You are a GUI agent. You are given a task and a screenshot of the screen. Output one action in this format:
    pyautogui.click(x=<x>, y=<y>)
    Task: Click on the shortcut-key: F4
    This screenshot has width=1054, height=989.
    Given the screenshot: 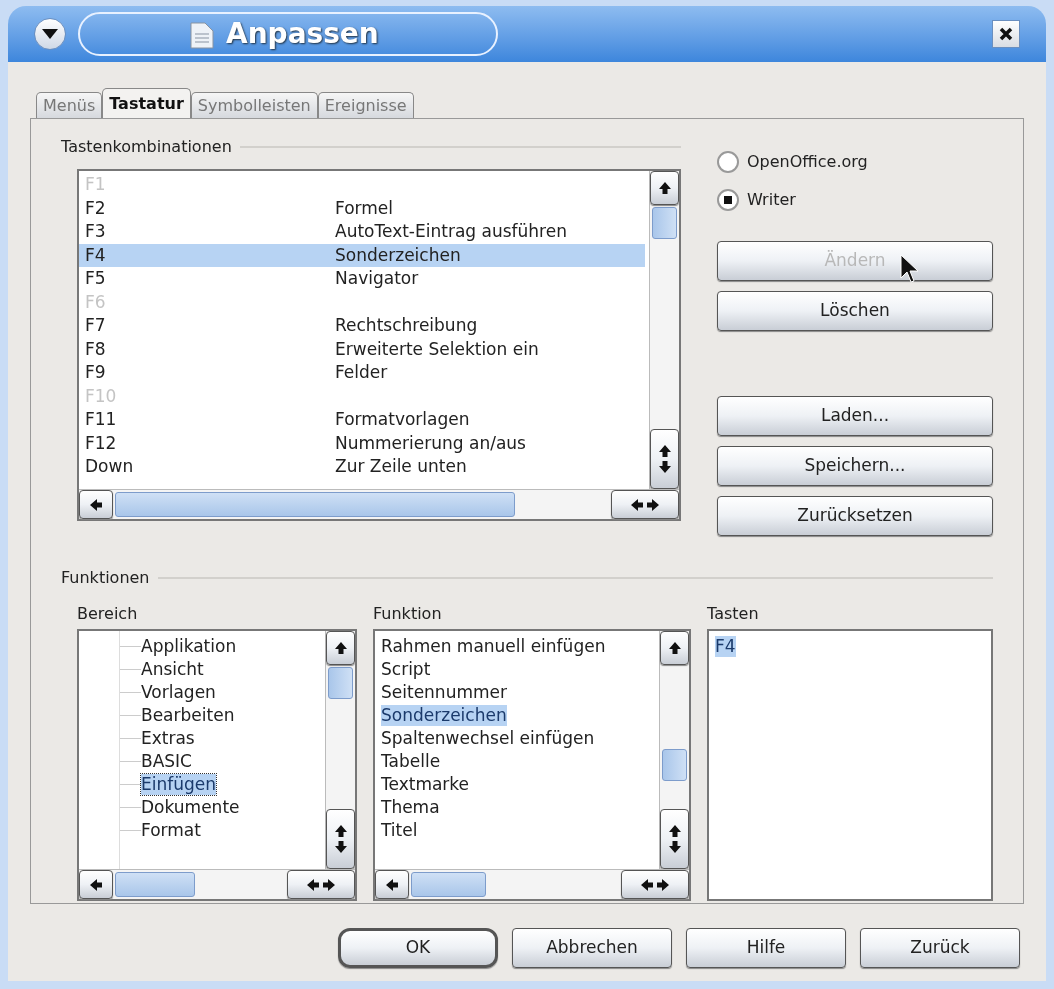 What is the action you would take?
    pyautogui.click(x=210, y=255)
    